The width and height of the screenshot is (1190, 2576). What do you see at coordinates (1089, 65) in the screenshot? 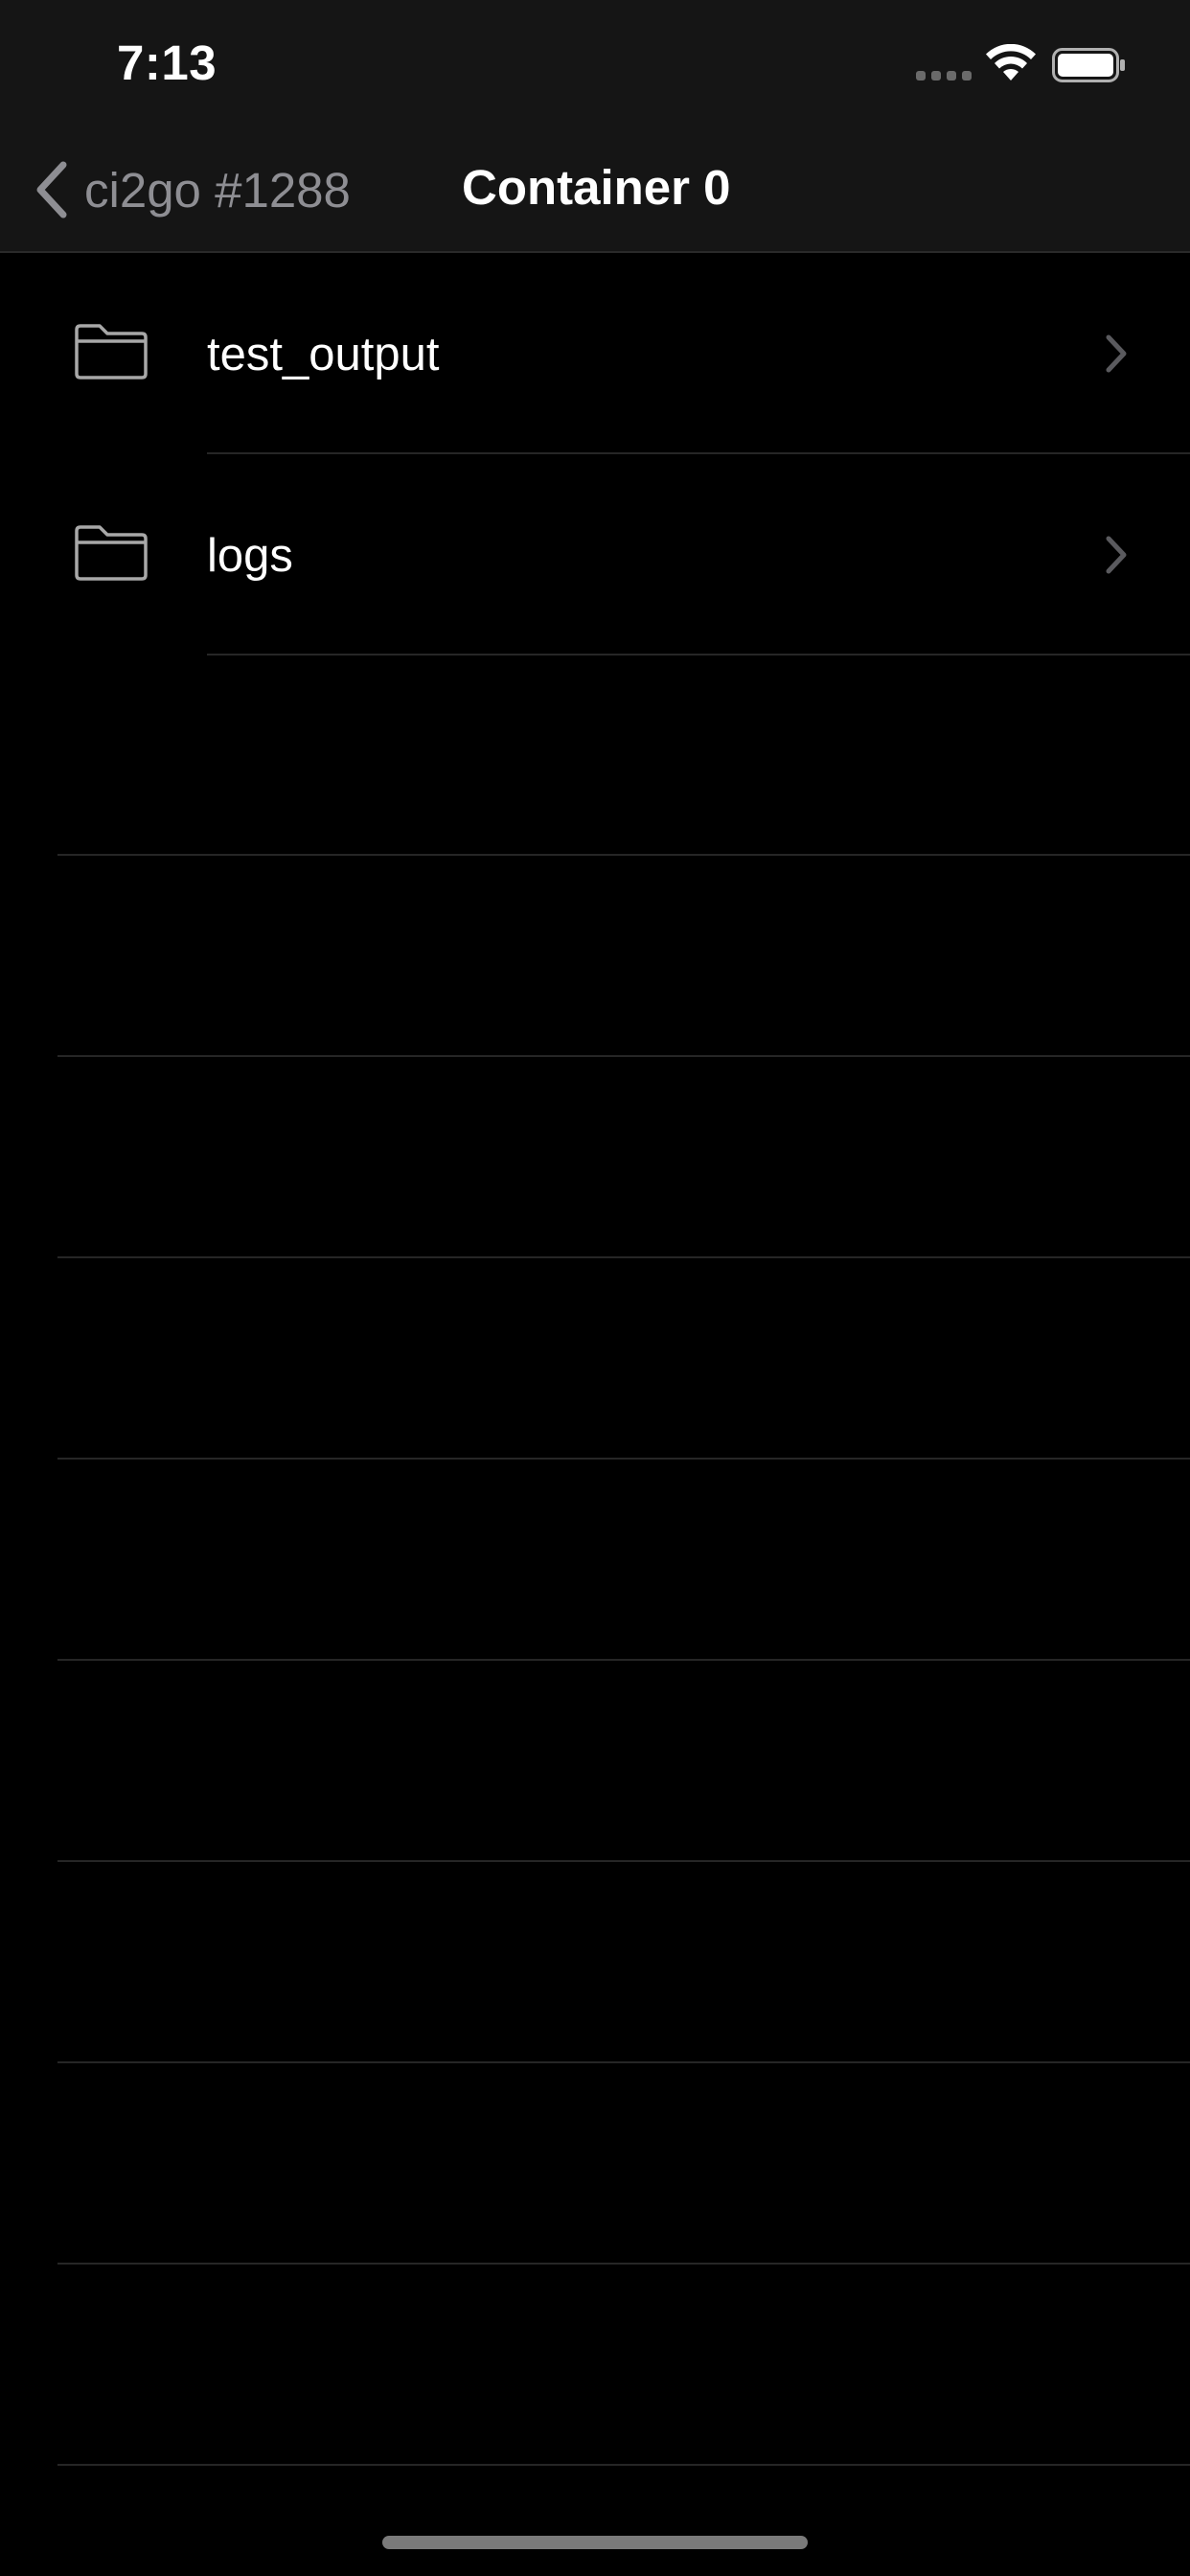
I see `battery-icon` at bounding box center [1089, 65].